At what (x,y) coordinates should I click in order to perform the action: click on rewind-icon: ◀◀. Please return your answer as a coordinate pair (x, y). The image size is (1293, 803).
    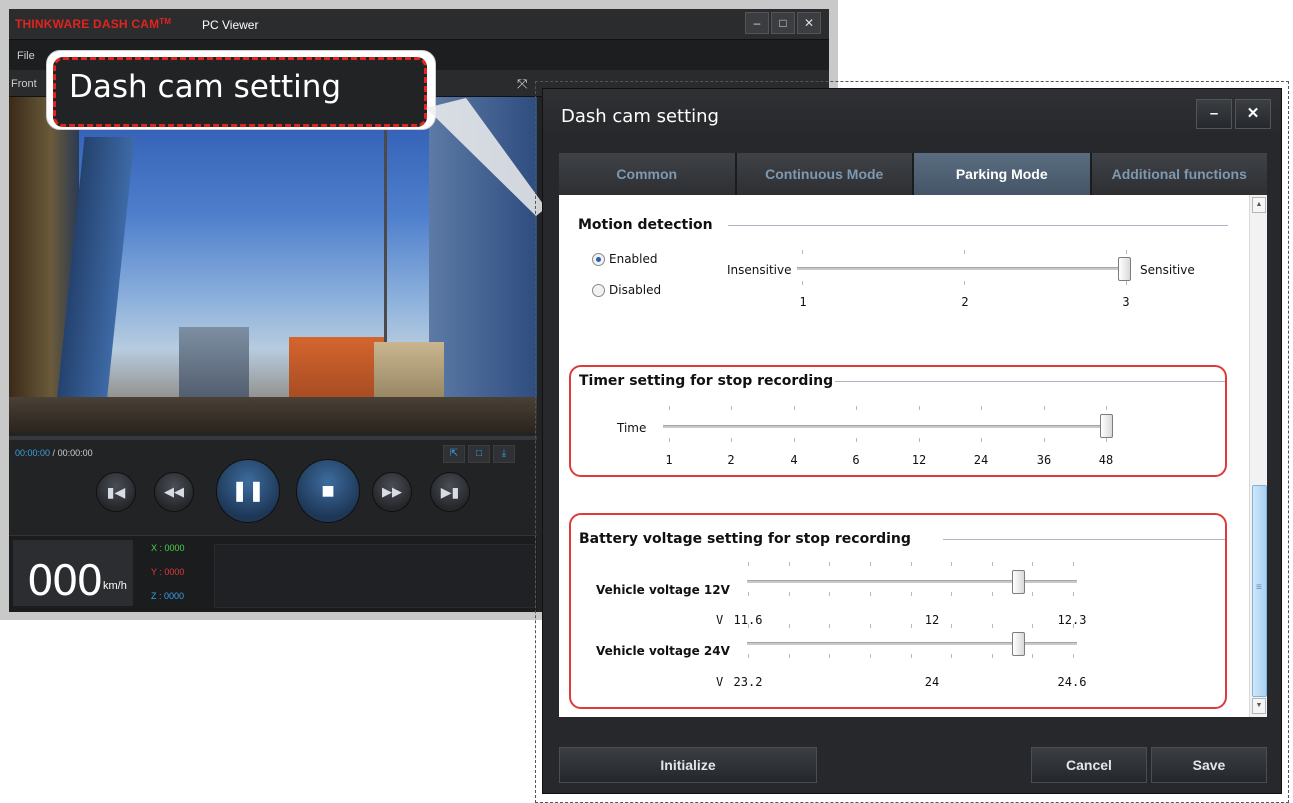
    Looking at the image, I should click on (174, 492).